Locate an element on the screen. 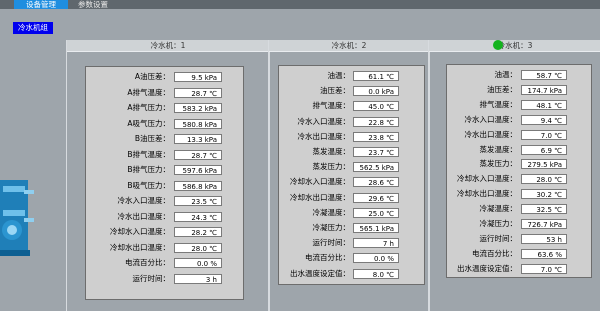 Image resolution: width=600 pixels, height=311 pixels. parameter-value: 565.1 kPa is located at coordinates (376, 228).